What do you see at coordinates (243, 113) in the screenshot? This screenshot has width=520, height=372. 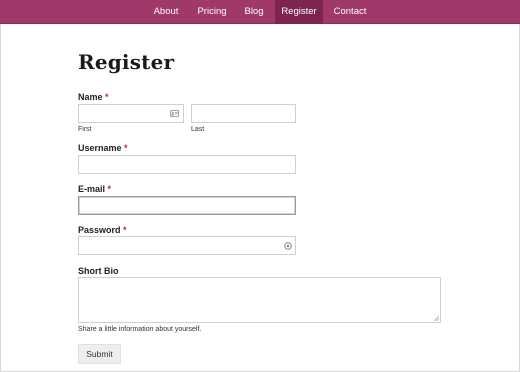 I see `last-name-input` at bounding box center [243, 113].